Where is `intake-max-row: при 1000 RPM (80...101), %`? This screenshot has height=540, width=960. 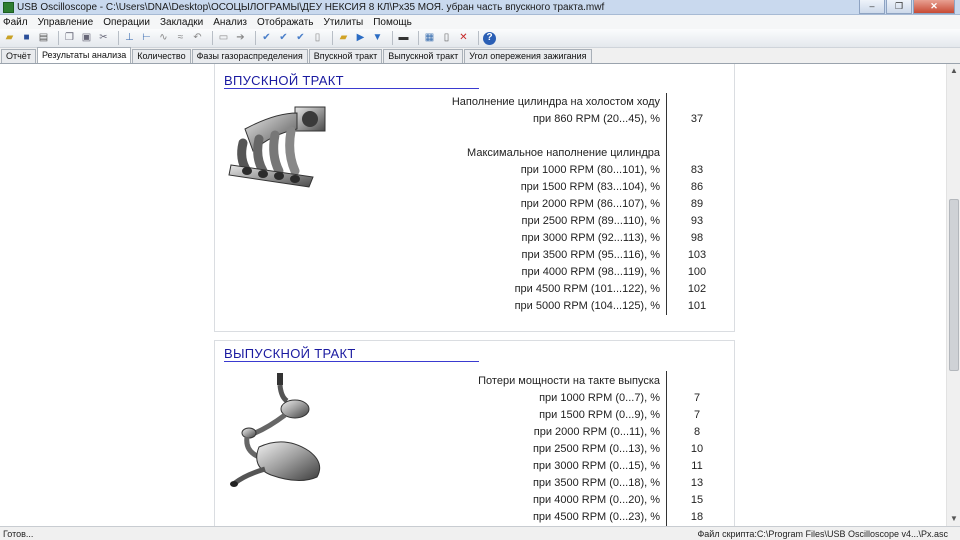
intake-max-row: при 1000 RPM (80...101), % is located at coordinates (590, 170).